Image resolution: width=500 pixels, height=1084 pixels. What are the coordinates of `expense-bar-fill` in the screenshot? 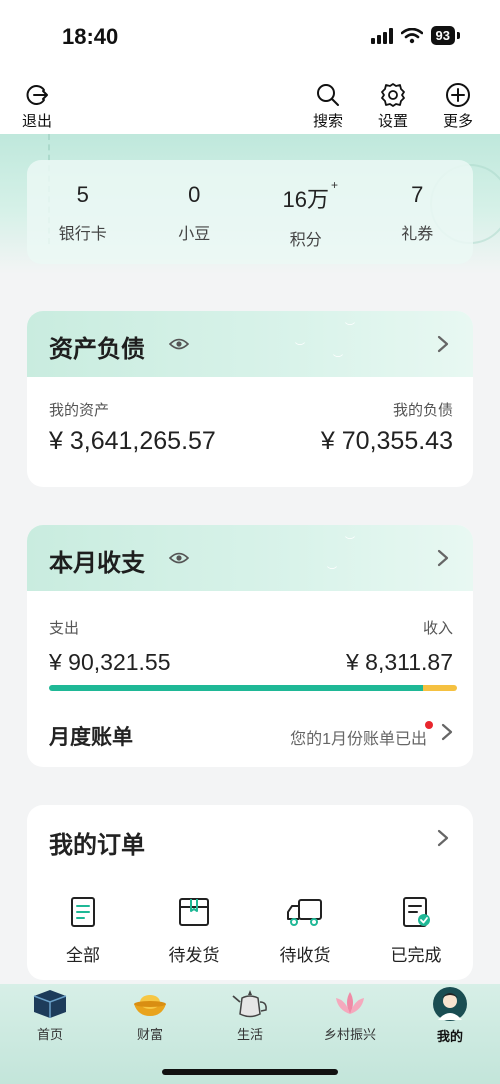 It's located at (236, 688).